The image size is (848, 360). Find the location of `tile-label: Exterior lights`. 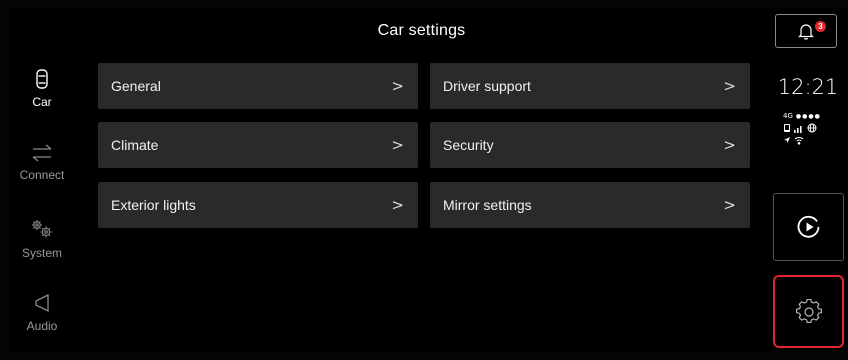

tile-label: Exterior lights is located at coordinates (153, 205).